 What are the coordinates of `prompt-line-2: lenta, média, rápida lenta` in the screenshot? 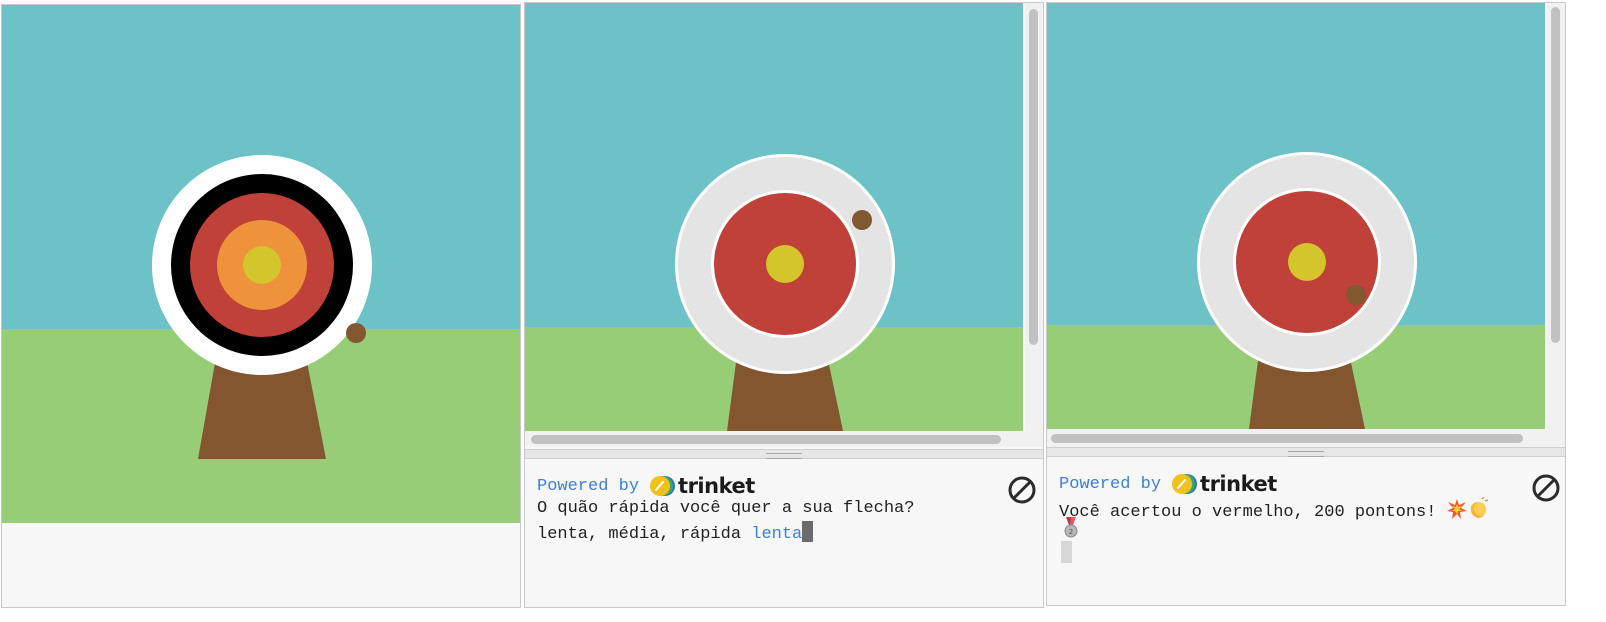 It's located at (675, 532).